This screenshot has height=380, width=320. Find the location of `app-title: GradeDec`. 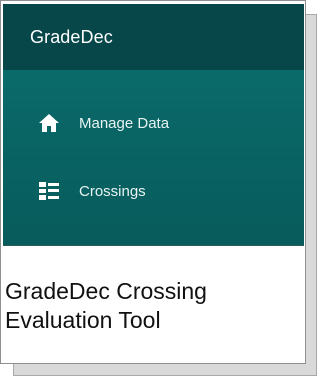

app-title: GradeDec is located at coordinates (71, 37).